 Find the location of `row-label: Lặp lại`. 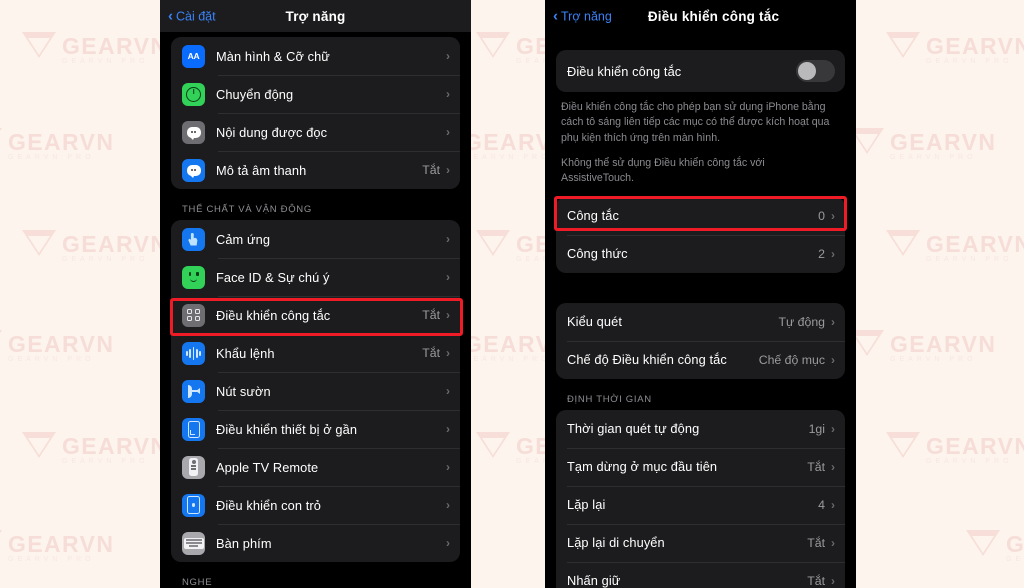

row-label: Lặp lại is located at coordinates (586, 505).